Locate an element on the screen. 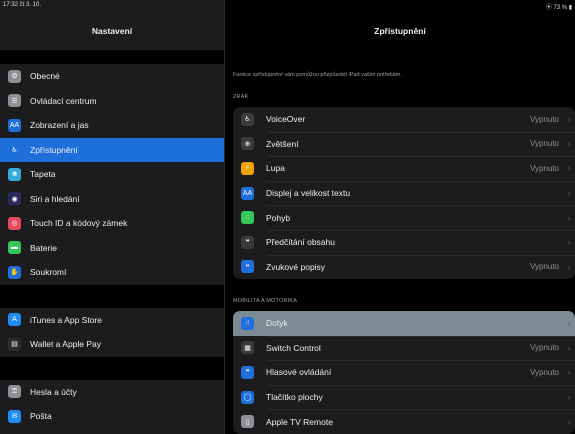 This screenshot has width=575, height=434. sidebar-item-key: ⚿ Hesla a účty is located at coordinates (112, 392).